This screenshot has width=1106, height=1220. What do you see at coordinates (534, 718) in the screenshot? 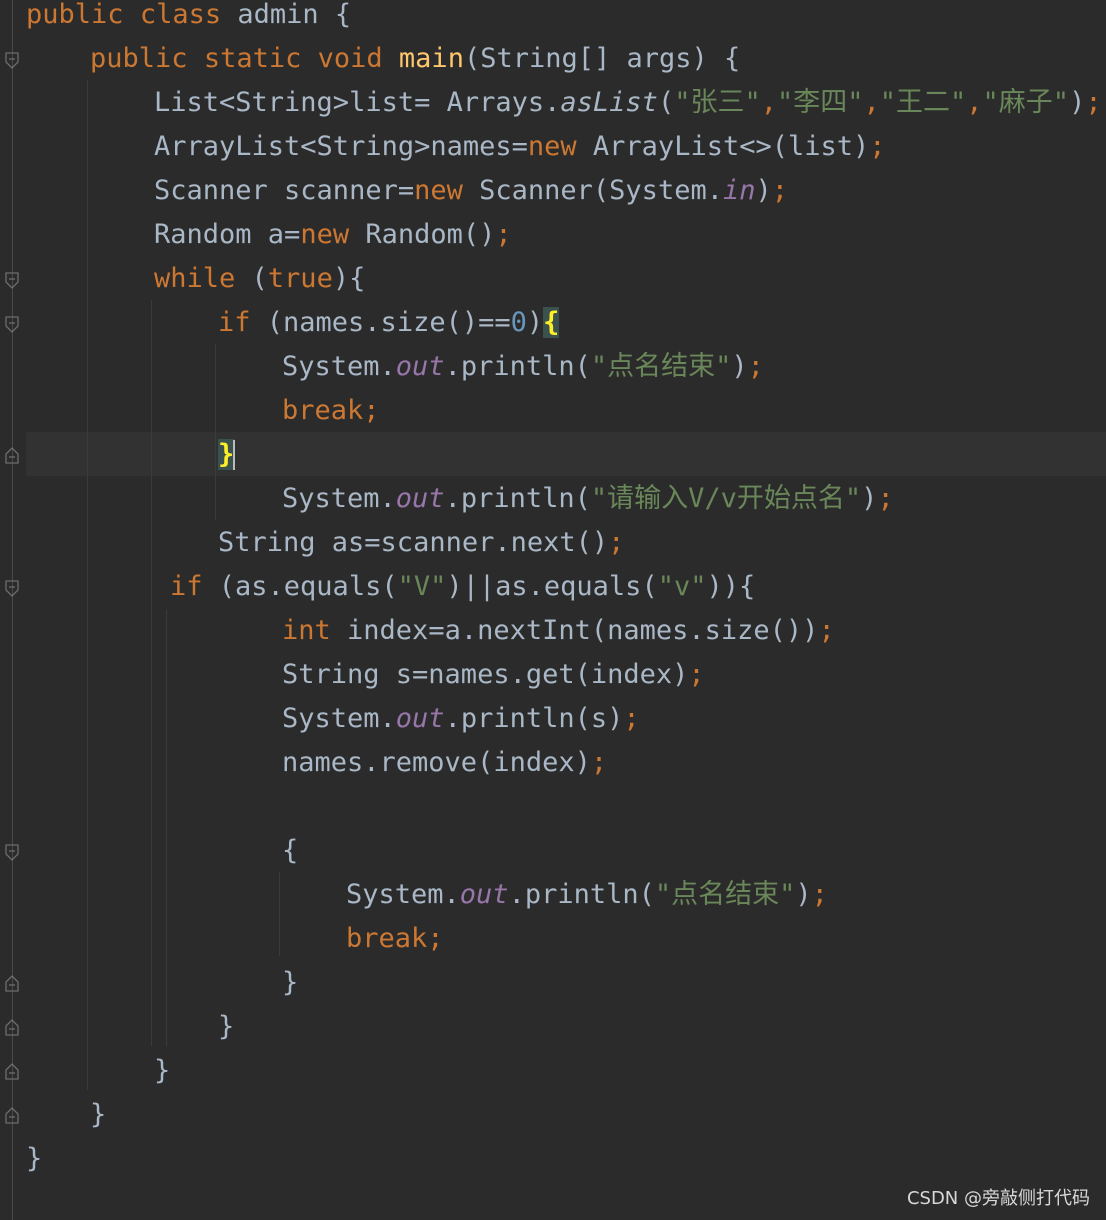
I see `code-text: .println(s)` at bounding box center [534, 718].